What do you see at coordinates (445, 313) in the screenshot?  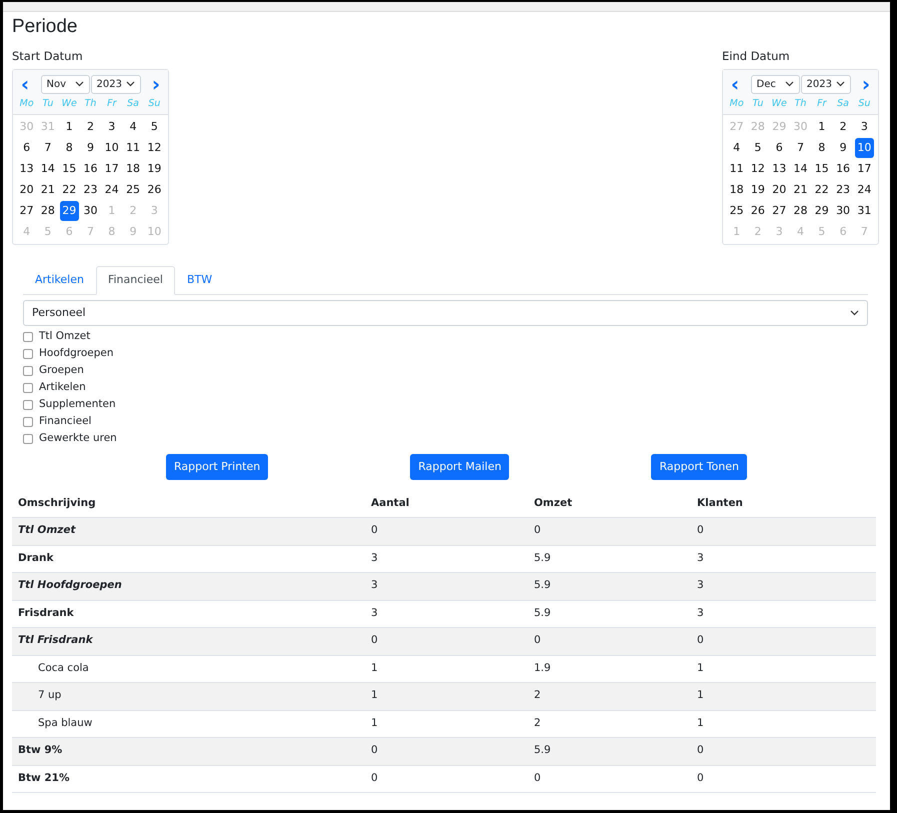 I see `category-select: Personeel` at bounding box center [445, 313].